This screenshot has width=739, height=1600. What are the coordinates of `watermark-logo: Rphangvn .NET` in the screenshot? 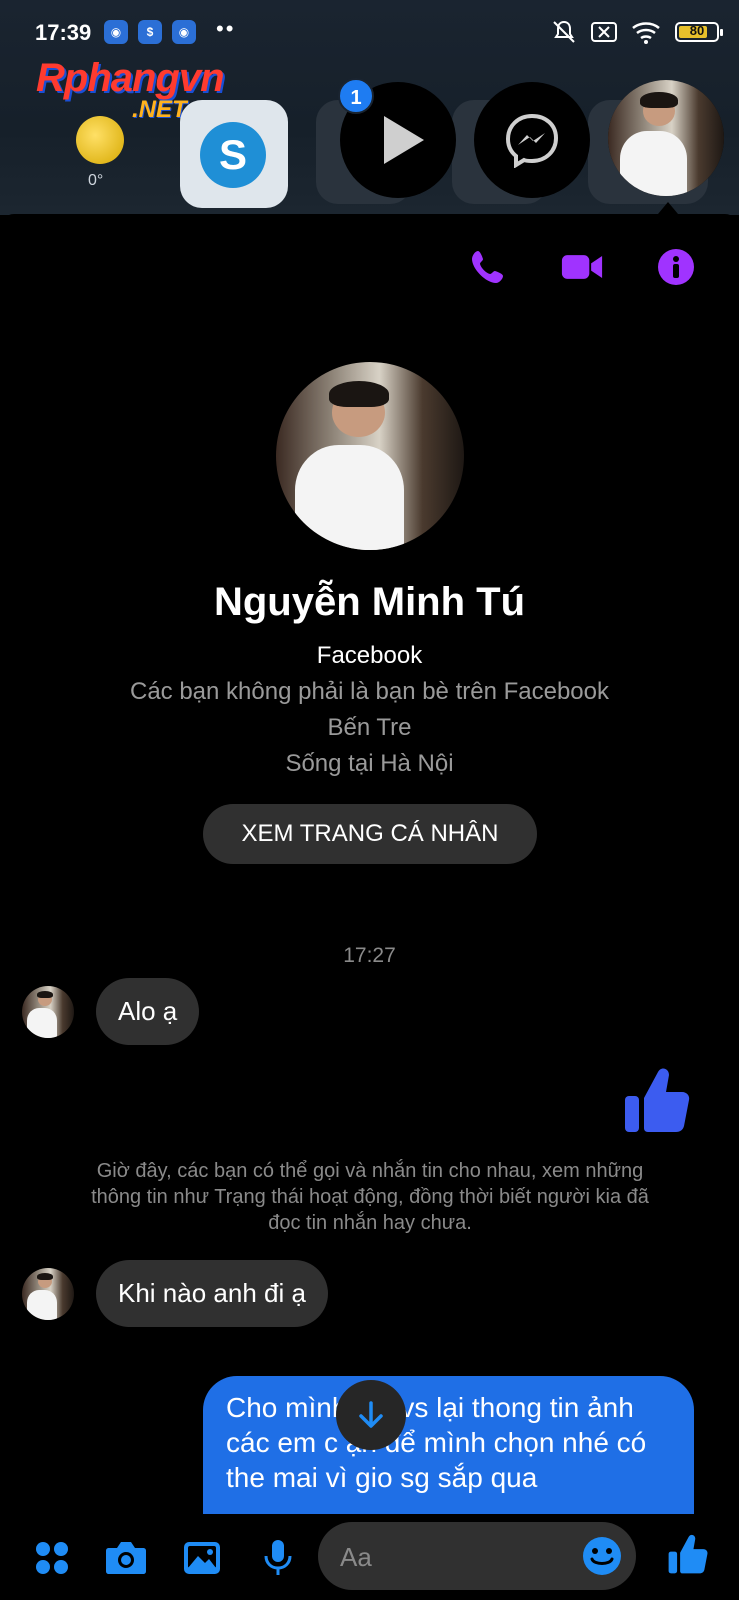 It's located at (130, 89).